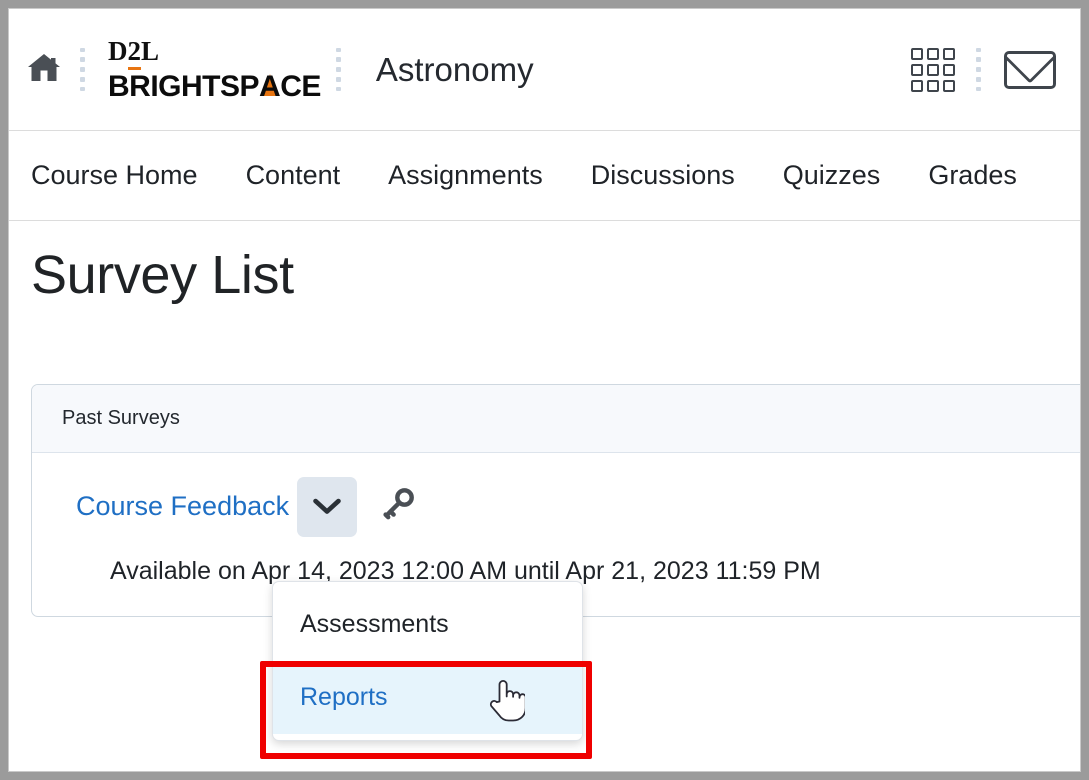 The image size is (1089, 780). I want to click on survey-actions-dropdown-menu: Assessments Reports, so click(427, 661).